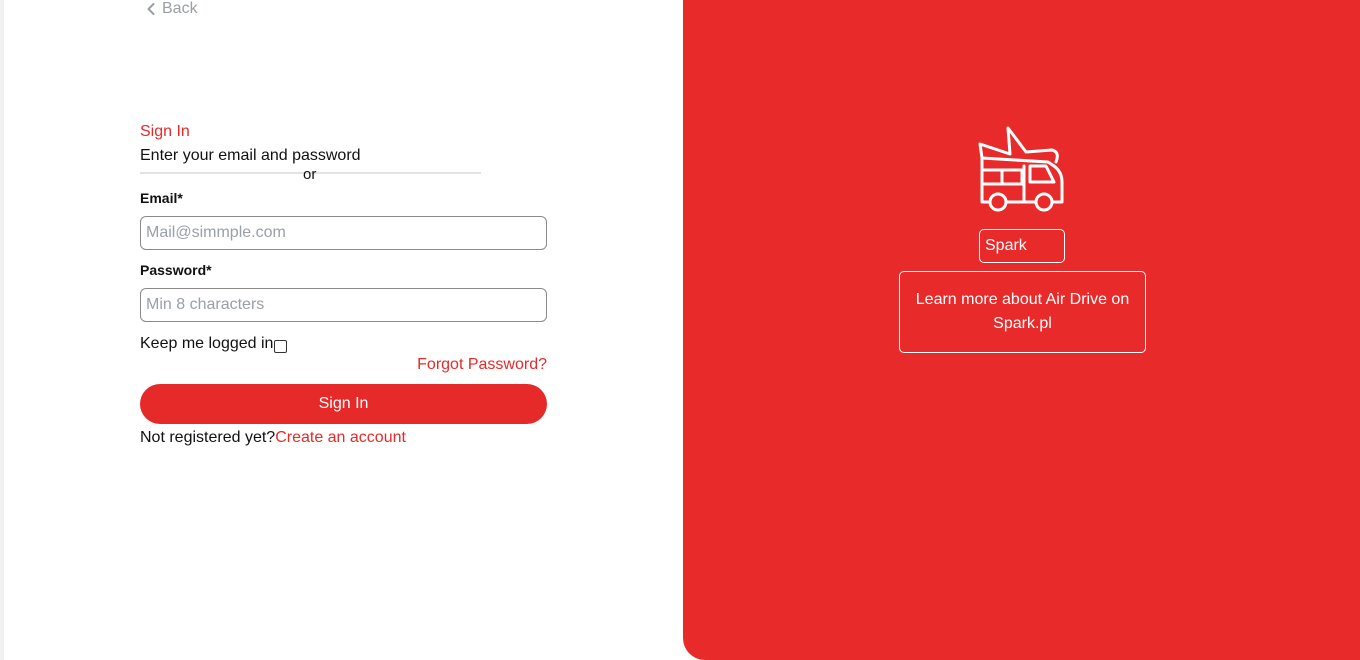 This screenshot has width=1360, height=660. Describe the element at coordinates (250, 155) in the screenshot. I see `form-subtitle: Enter your email and password` at that location.